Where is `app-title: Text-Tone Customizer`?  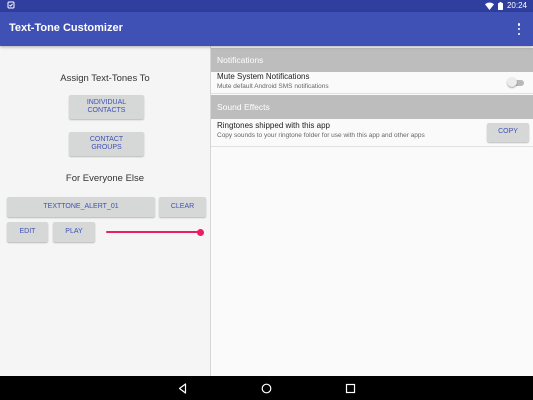
app-title: Text-Tone Customizer is located at coordinates (66, 28).